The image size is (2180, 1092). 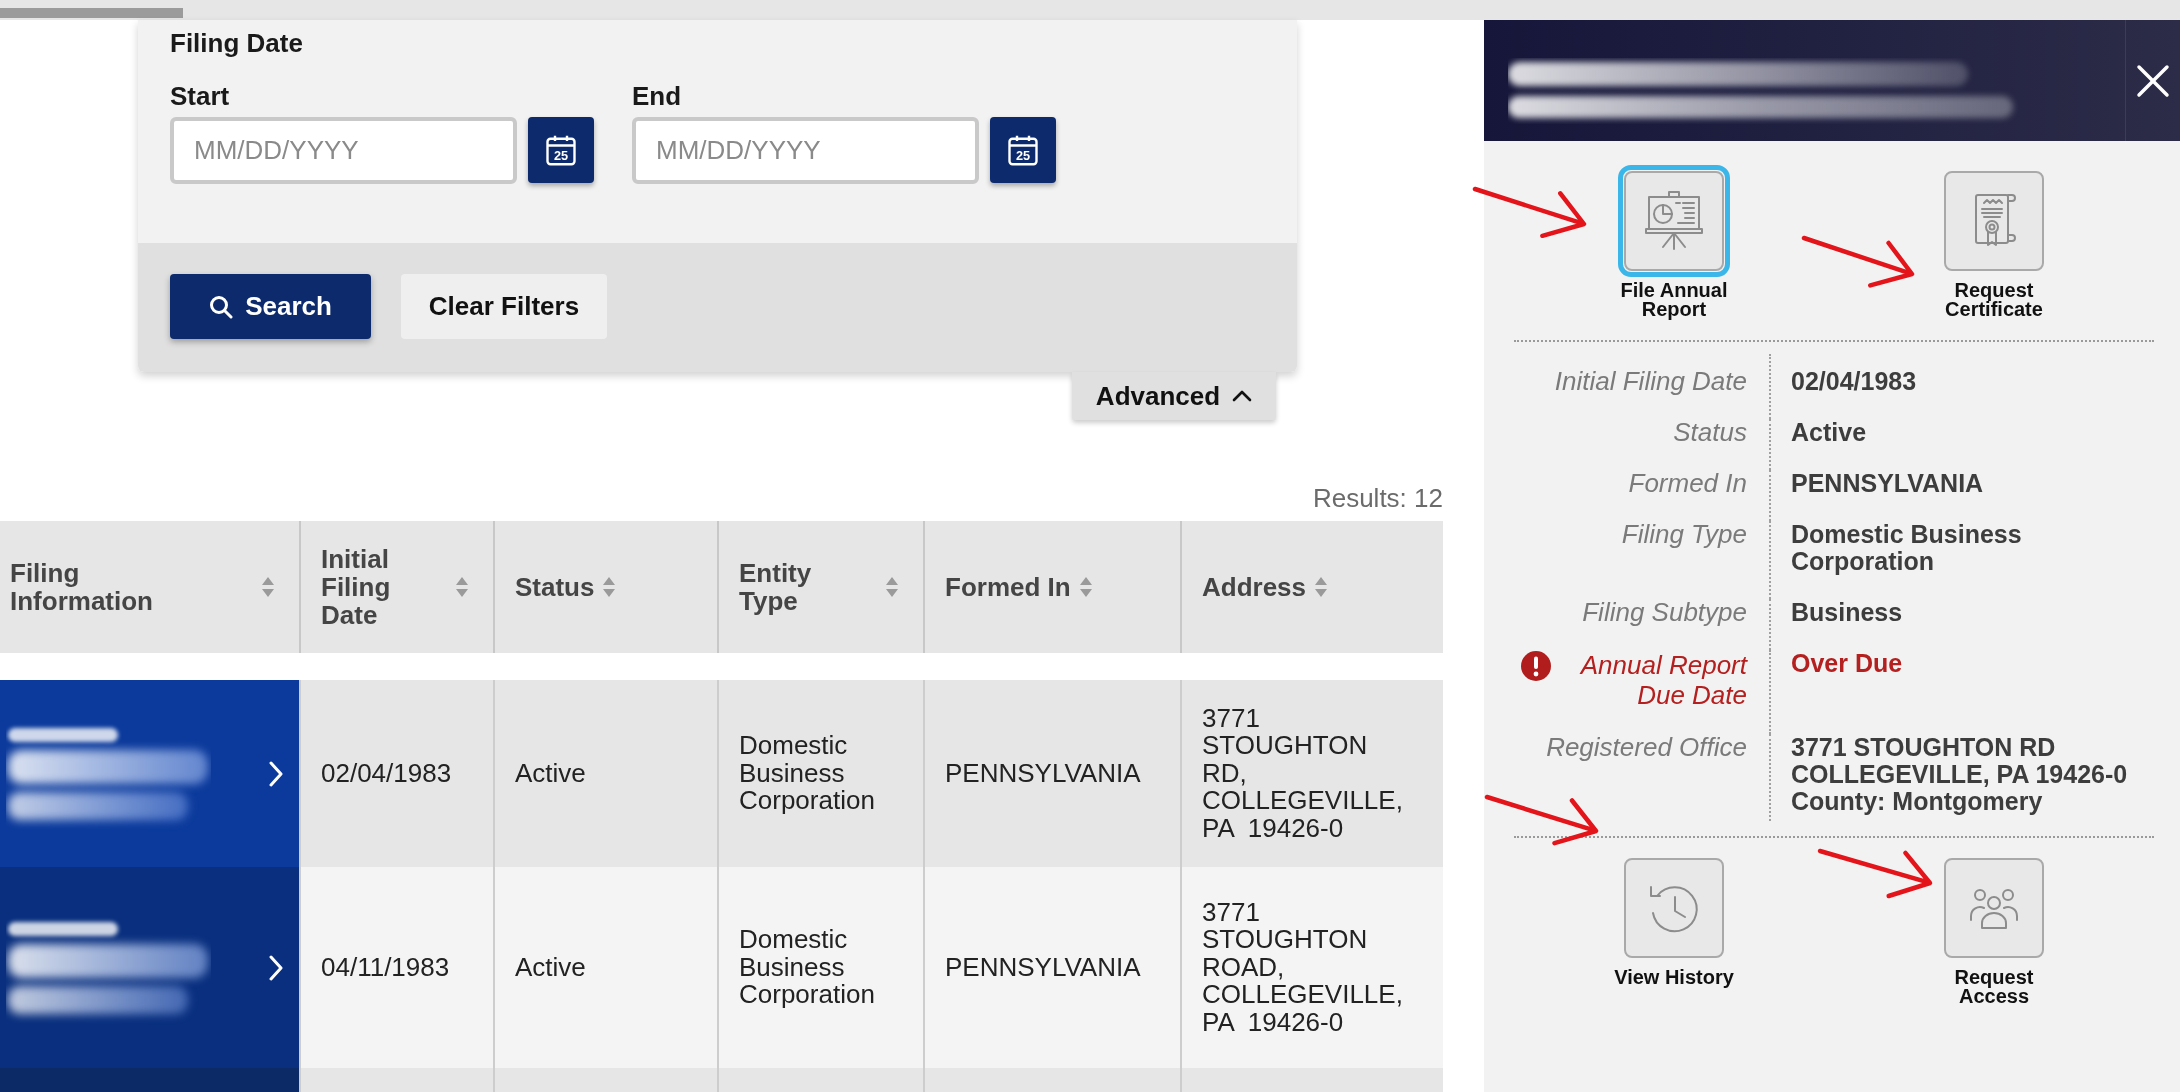 I want to click on field-label: Initial Filing Date, so click(x=1650, y=381).